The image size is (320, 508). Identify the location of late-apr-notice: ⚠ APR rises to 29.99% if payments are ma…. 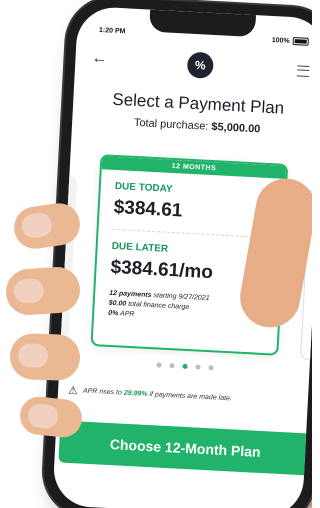
(184, 396).